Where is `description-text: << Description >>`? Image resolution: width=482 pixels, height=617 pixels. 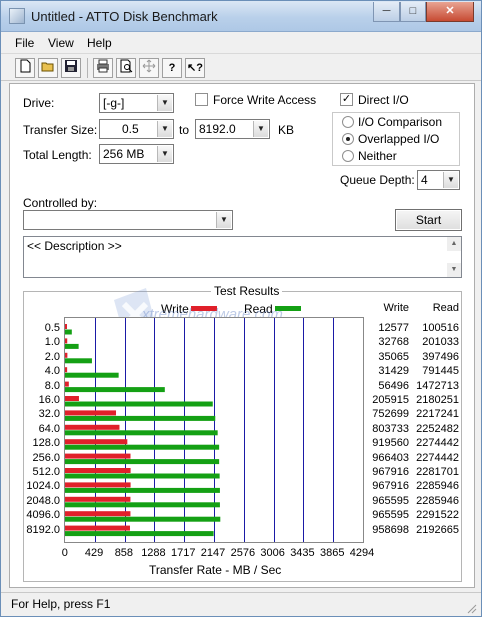
description-text: << Description >> is located at coordinates (74, 246).